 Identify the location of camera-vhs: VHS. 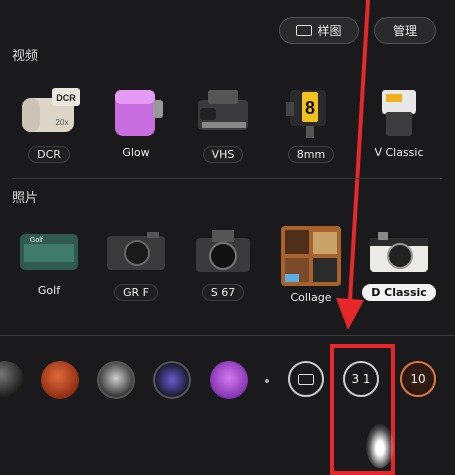
(223, 123).